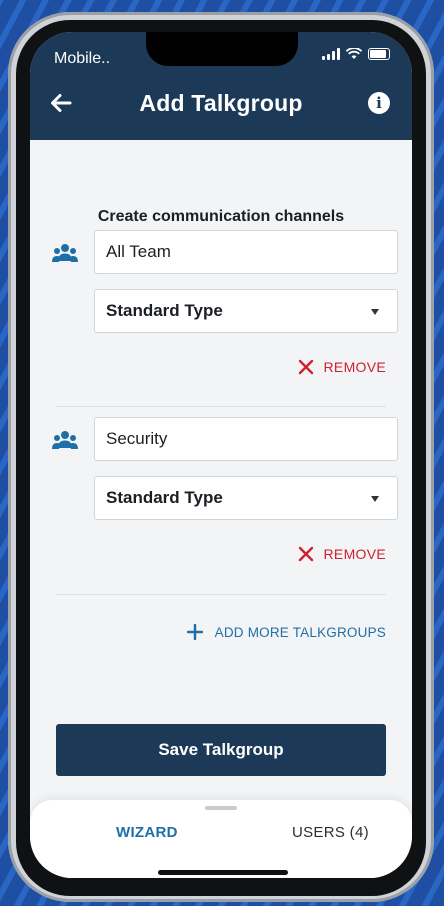 The height and width of the screenshot is (906, 444). What do you see at coordinates (221, 750) in the screenshot?
I see `save-talkgroup-button: Save Talkgroup` at bounding box center [221, 750].